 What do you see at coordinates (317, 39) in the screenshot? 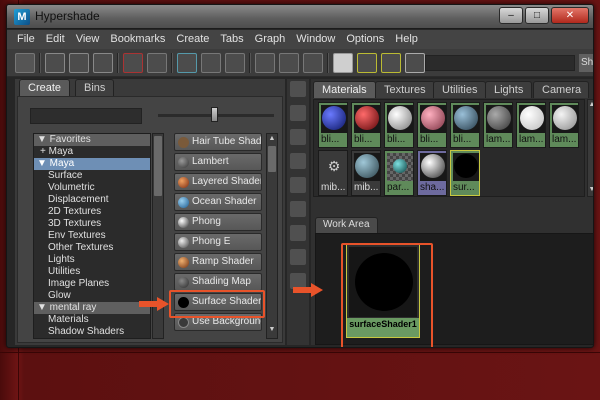
I see `menu-window: Window` at bounding box center [317, 39].